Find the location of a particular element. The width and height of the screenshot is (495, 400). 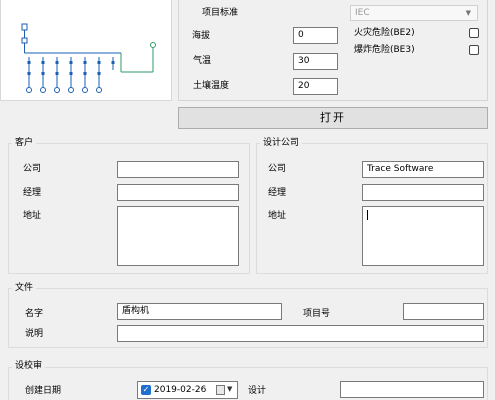

text-cursor is located at coordinates (367, 215).